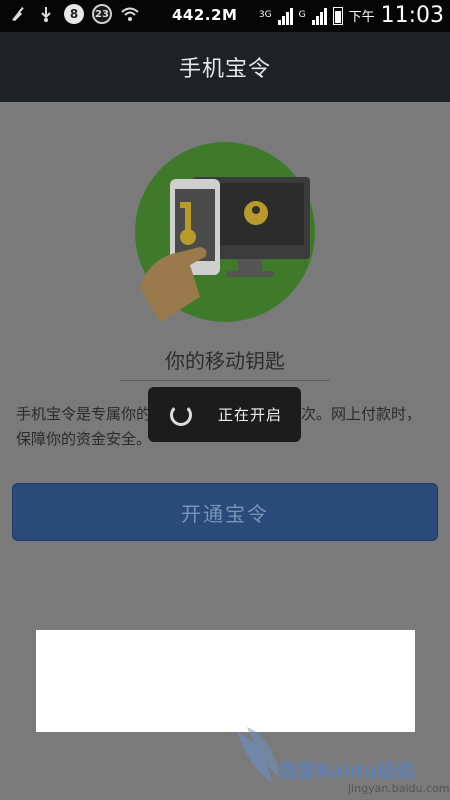 The image size is (450, 800). What do you see at coordinates (225, 681) in the screenshot?
I see `blank-panel` at bounding box center [225, 681].